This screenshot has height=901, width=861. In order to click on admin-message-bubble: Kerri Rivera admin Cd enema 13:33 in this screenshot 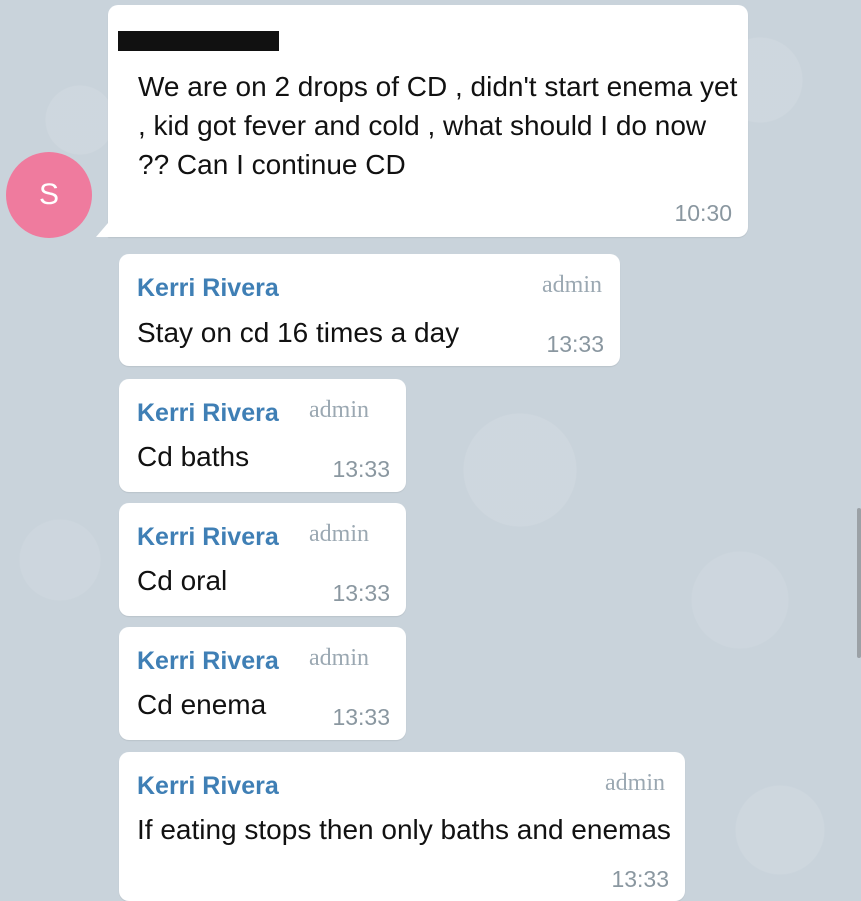, I will do `click(262, 683)`.